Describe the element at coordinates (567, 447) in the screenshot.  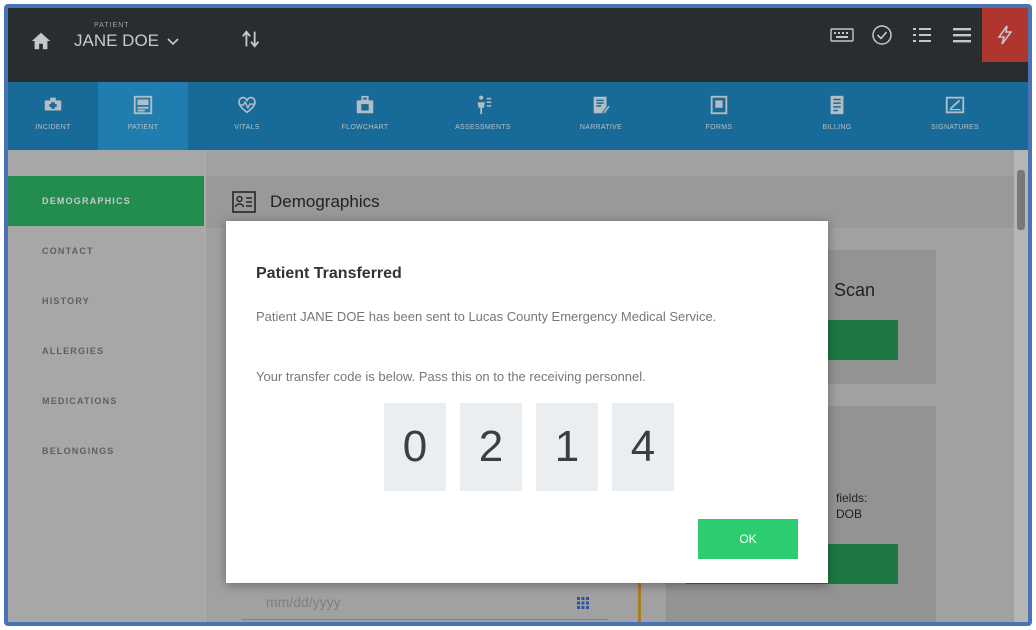
I see `code-digit: 1` at that location.